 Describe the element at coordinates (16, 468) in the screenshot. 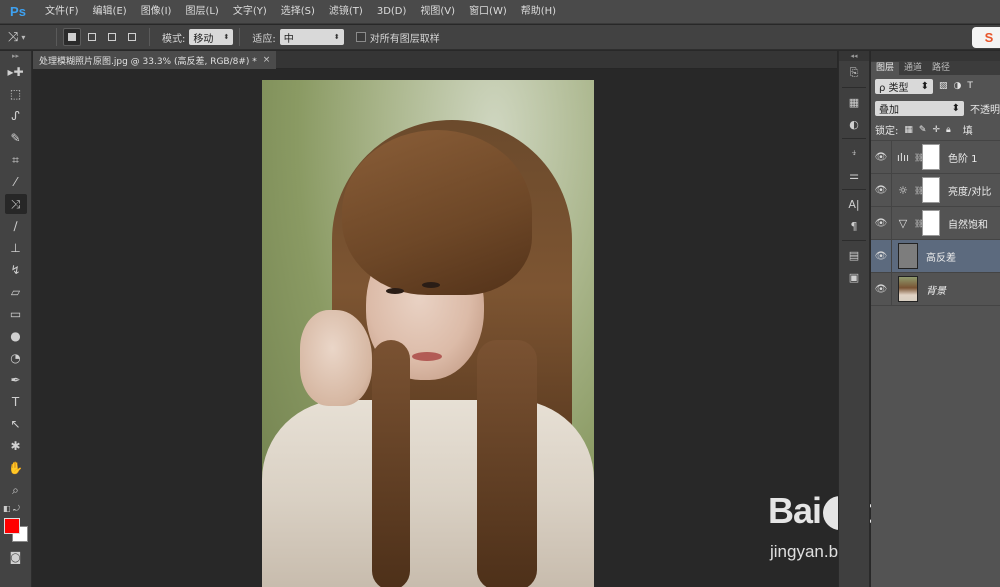

I see `hand-tool-icon: ✋` at that location.